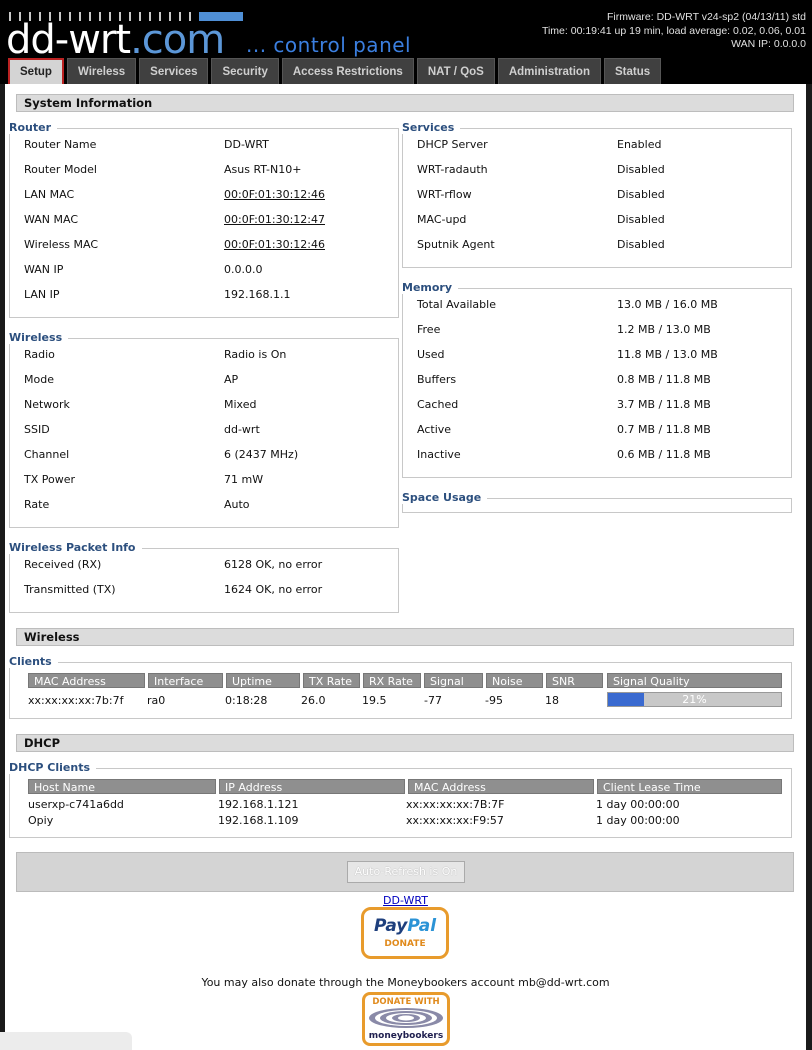 This screenshot has height=1050, width=812. I want to click on rate-label: Rate, so click(37, 504).